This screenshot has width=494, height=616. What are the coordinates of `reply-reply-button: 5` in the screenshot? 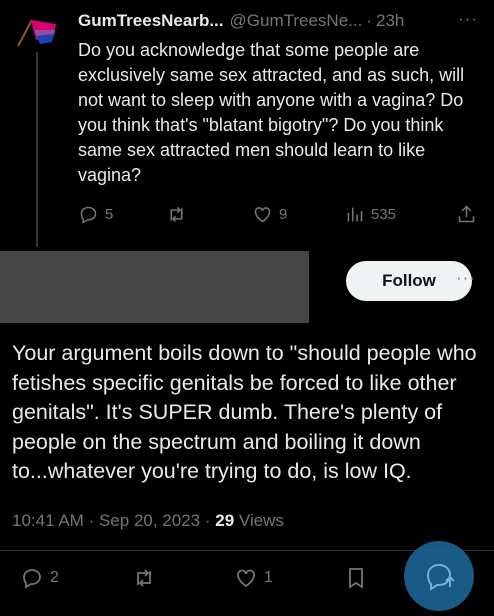 It's located at (95, 214).